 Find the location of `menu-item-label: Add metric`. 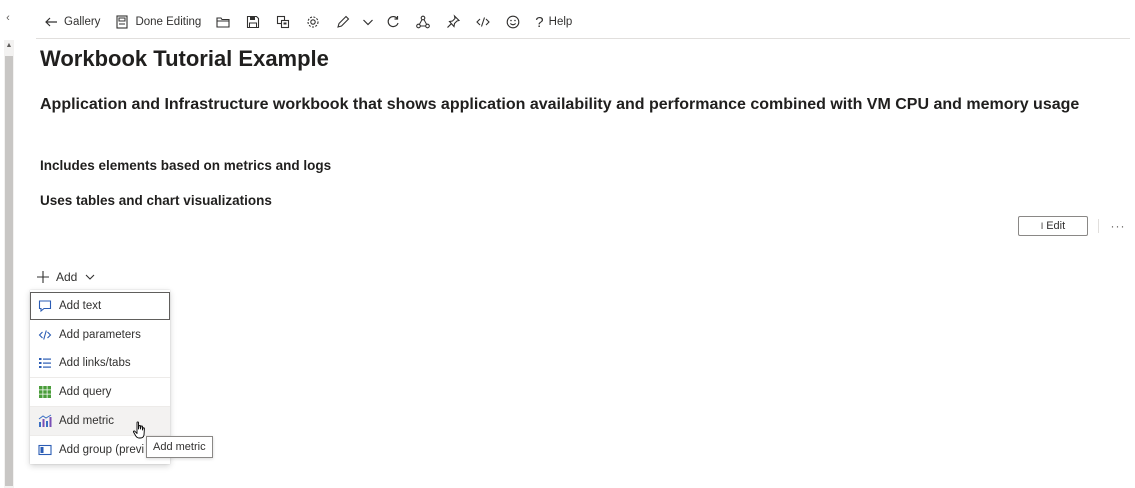

menu-item-label: Add metric is located at coordinates (86, 421).